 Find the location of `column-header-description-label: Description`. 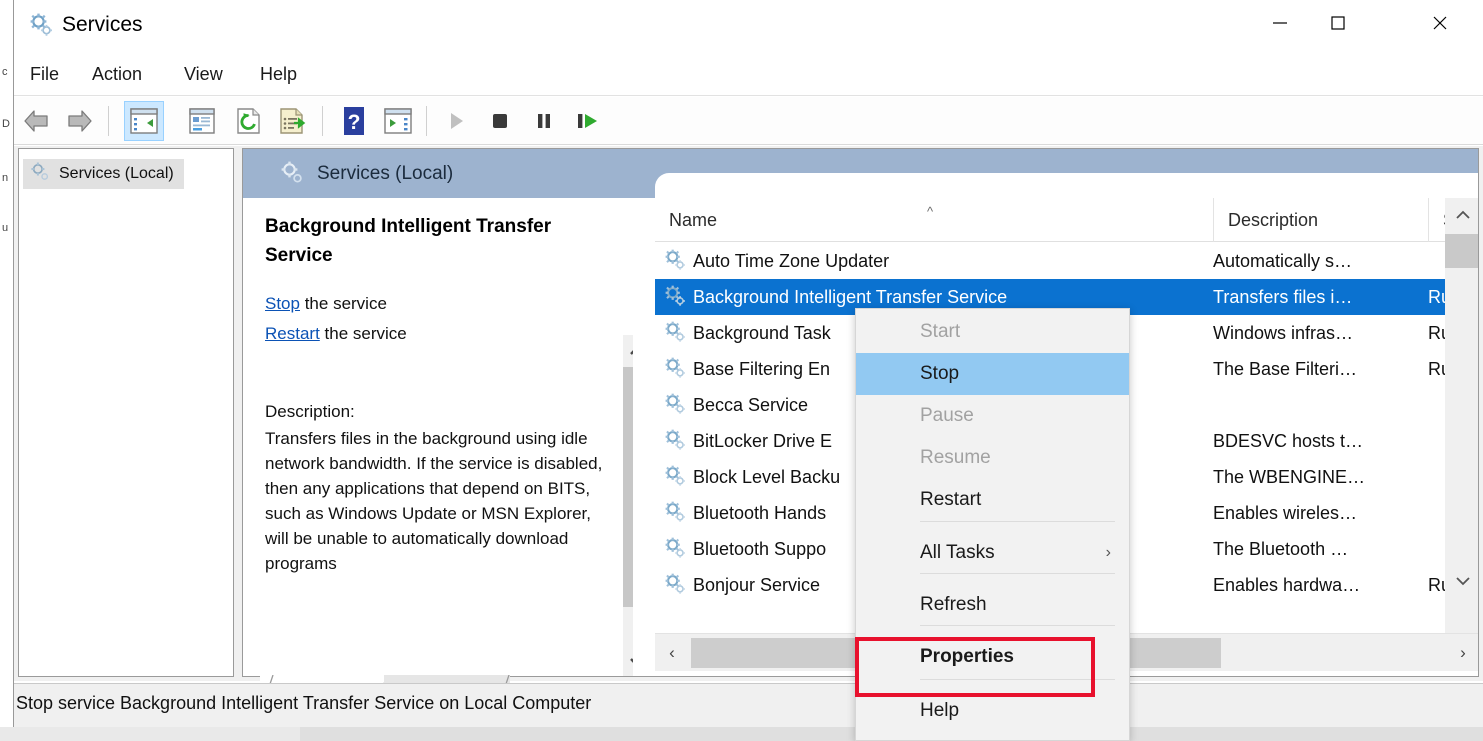

column-header-description-label: Description is located at coordinates (1273, 219).